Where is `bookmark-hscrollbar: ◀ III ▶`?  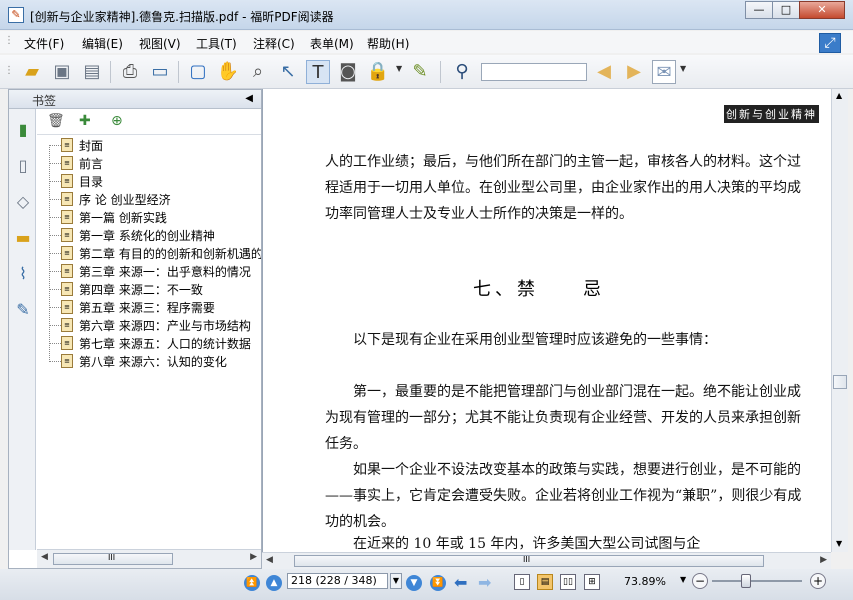 bookmark-hscrollbar: ◀ III ▶ is located at coordinates (149, 558).